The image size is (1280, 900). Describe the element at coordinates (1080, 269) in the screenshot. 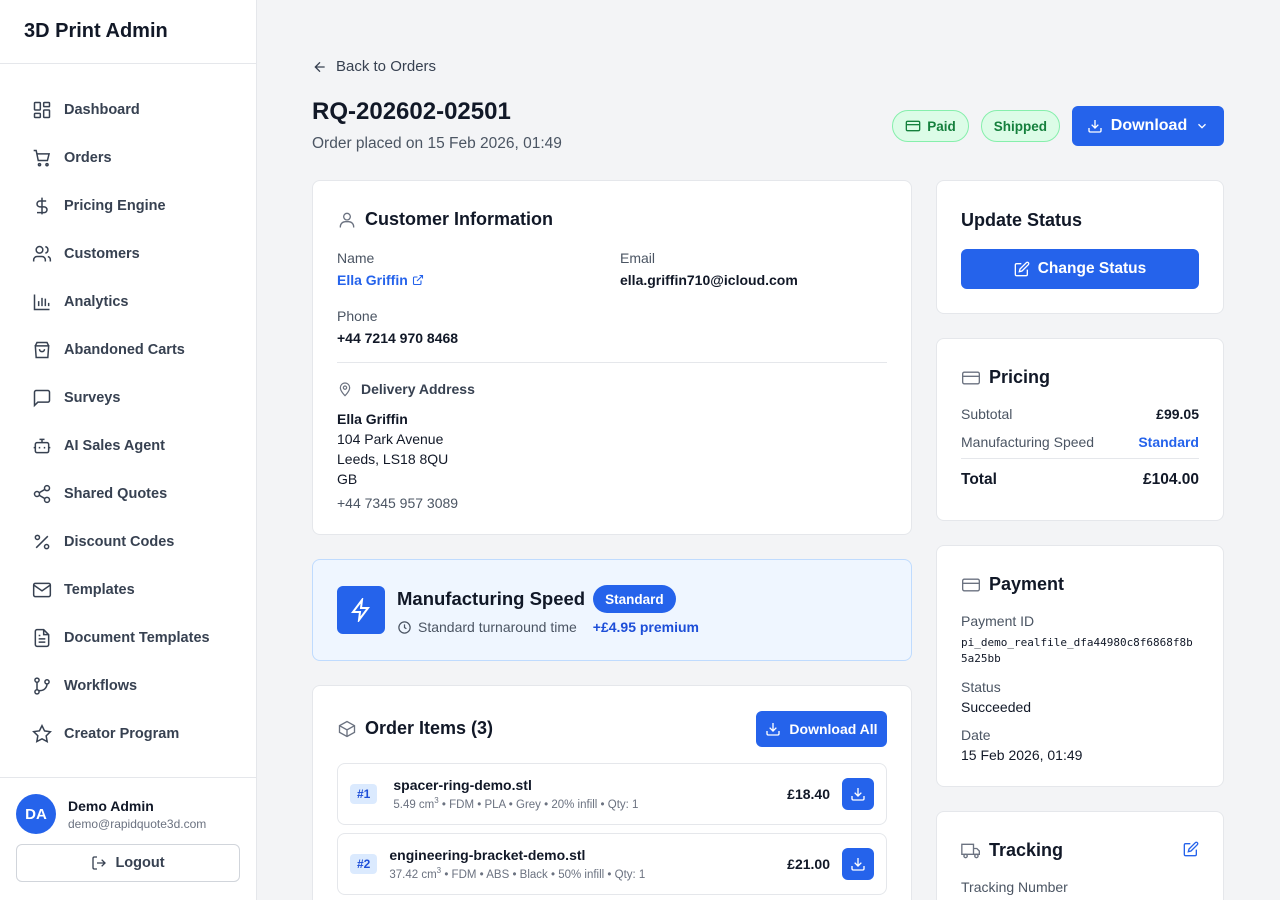

I see `change-status-button: Change Status` at that location.